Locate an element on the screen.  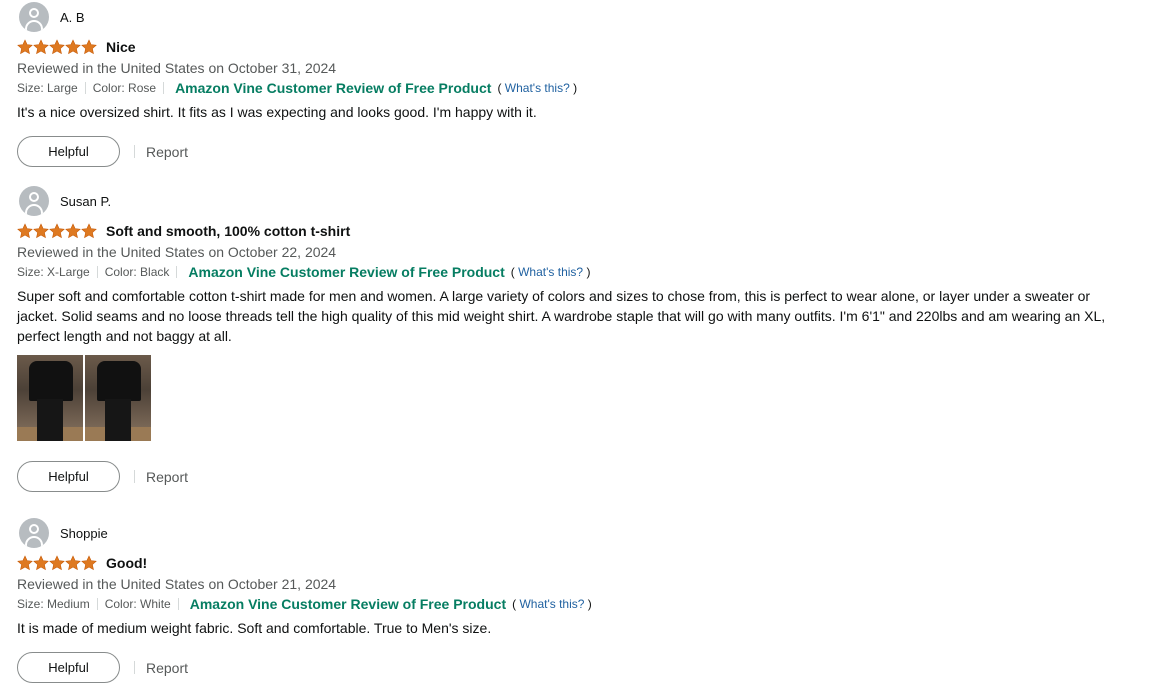
color-label: Color: Black is located at coordinates (137, 272).